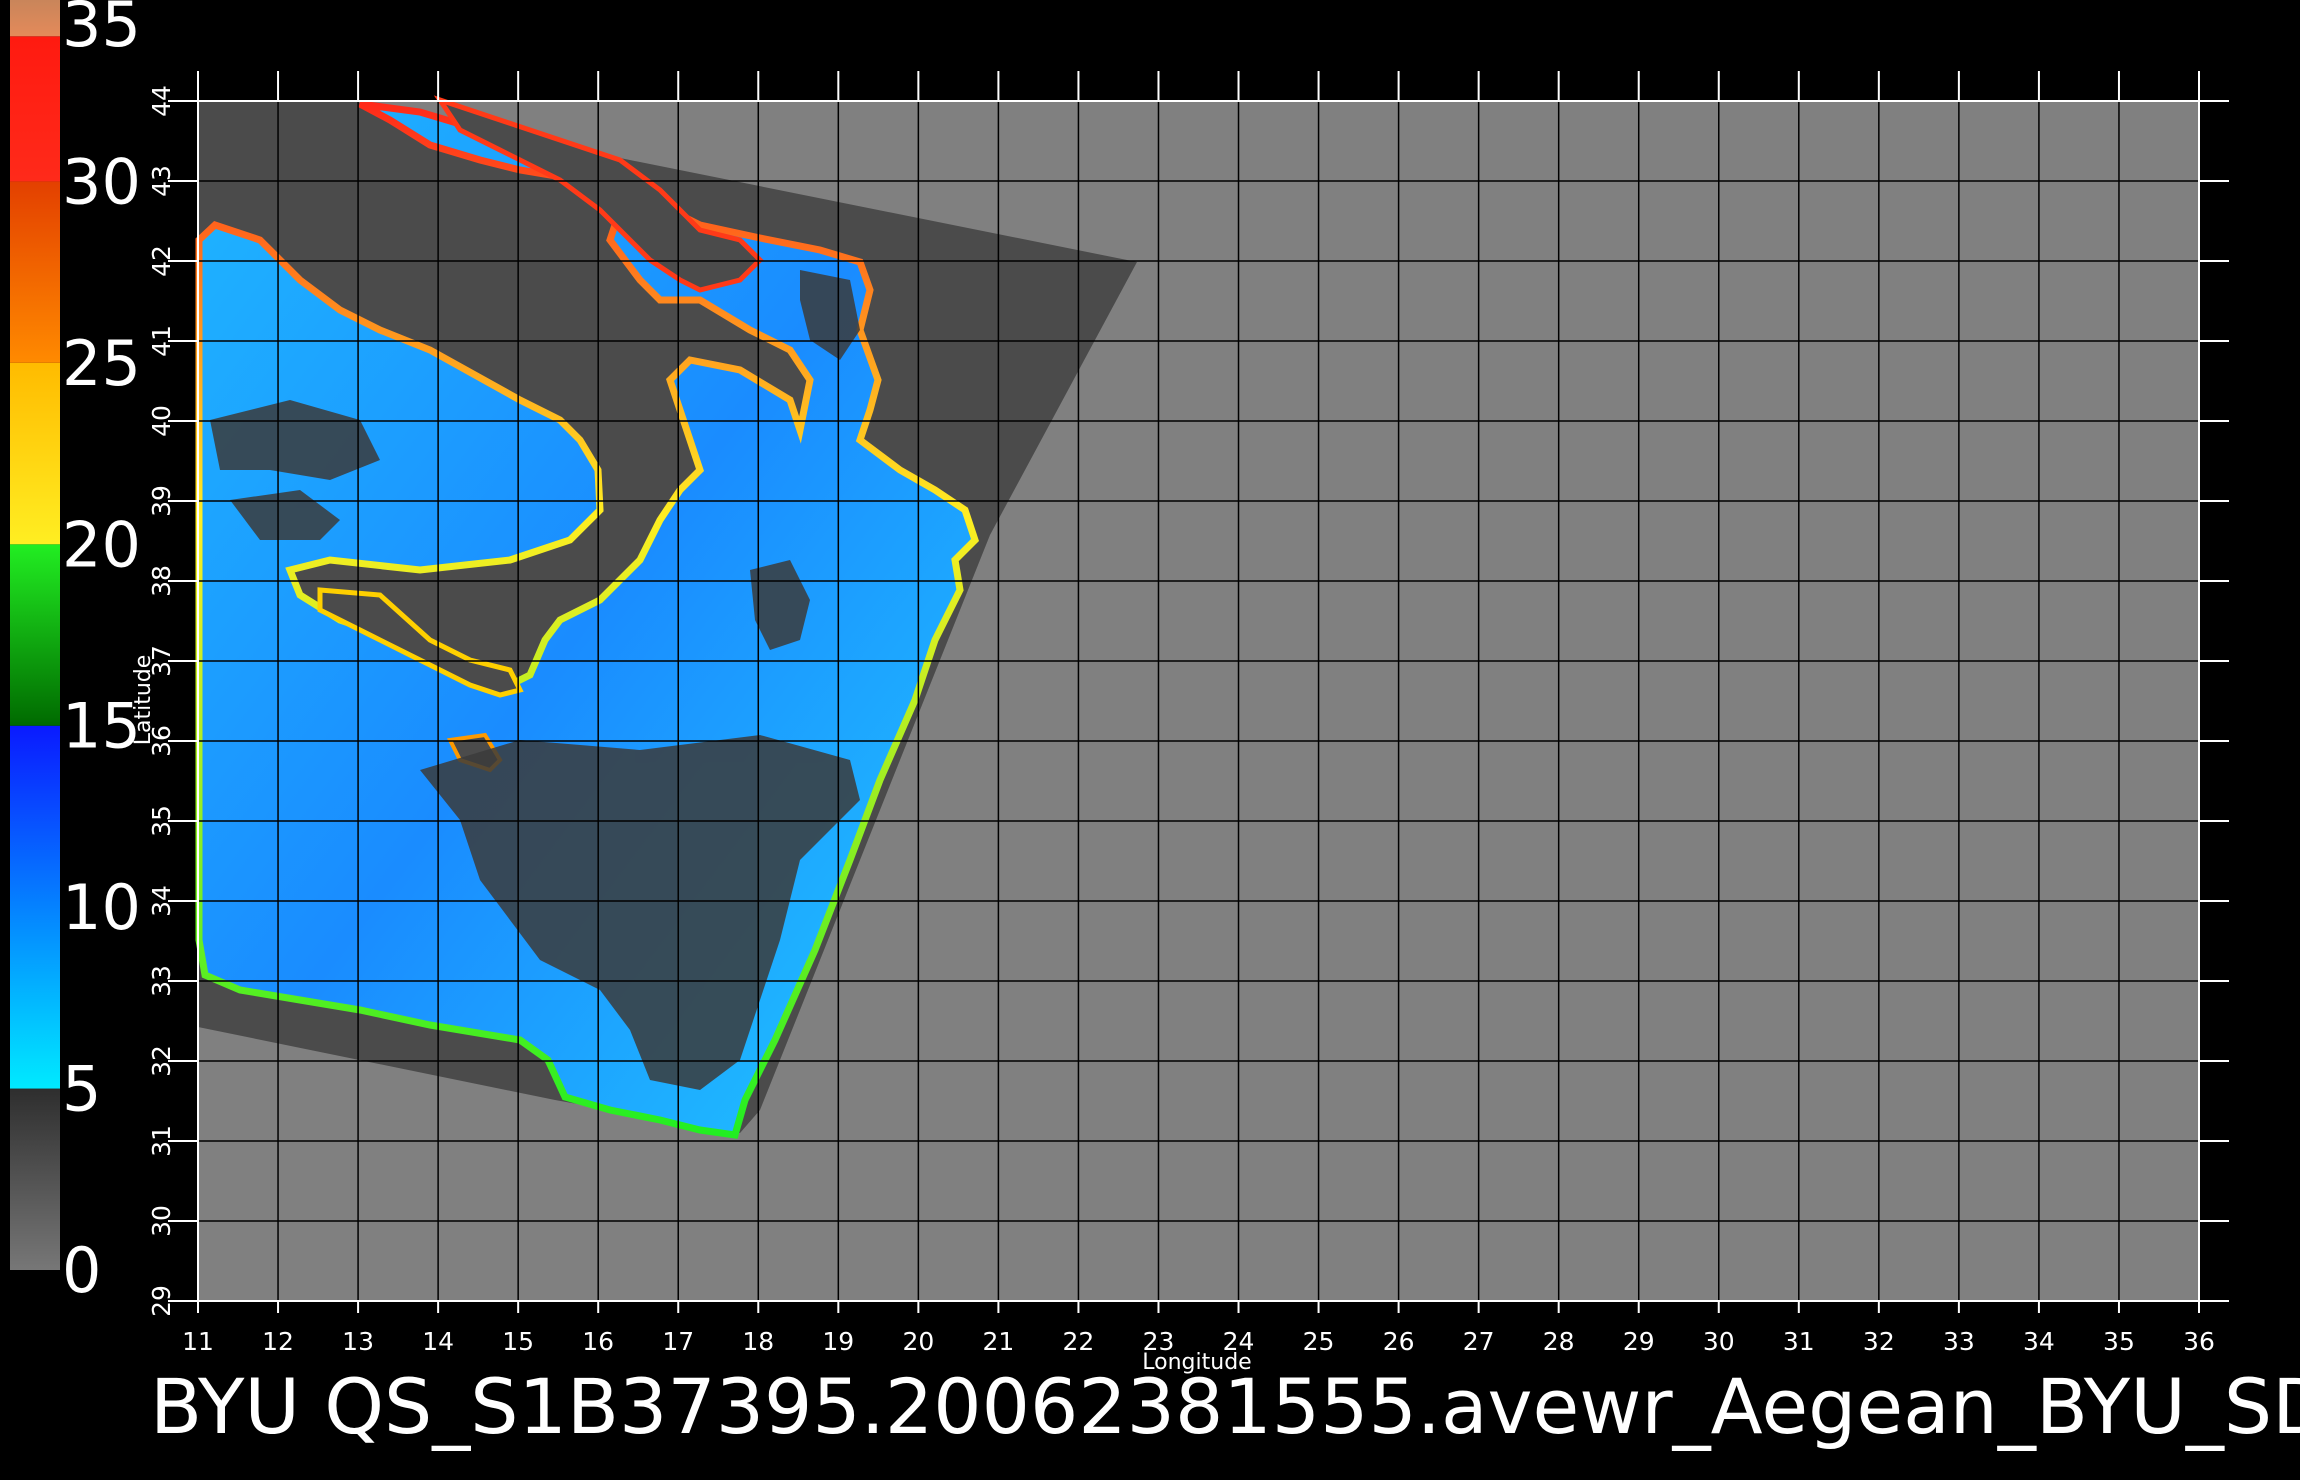 The image size is (2300, 1480). What do you see at coordinates (1079, 1341) in the screenshot?
I see `x-tick-label: 22` at bounding box center [1079, 1341].